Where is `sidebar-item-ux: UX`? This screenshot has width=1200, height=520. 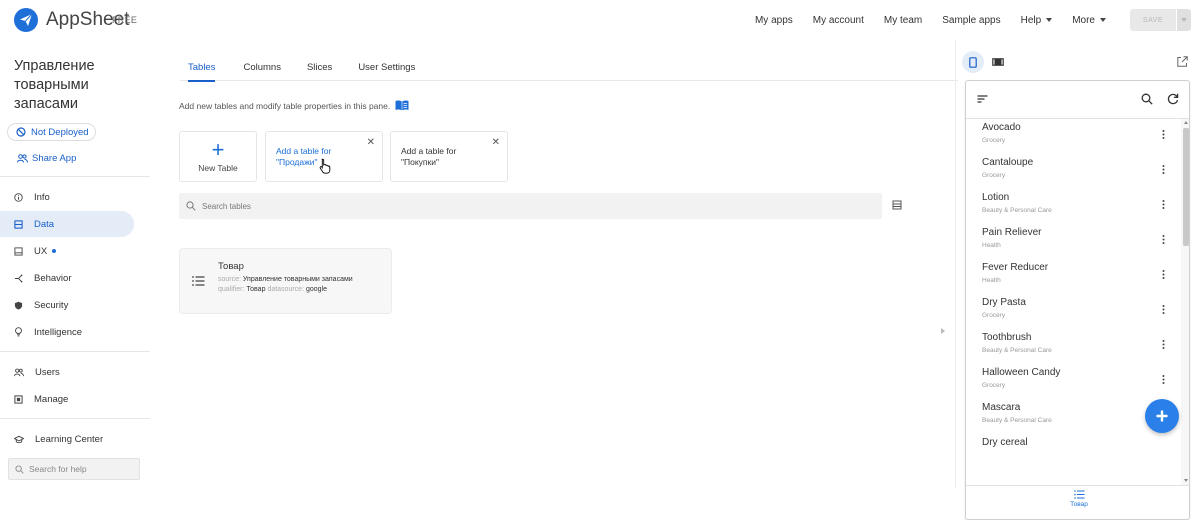 sidebar-item-ux: UX is located at coordinates (67, 251).